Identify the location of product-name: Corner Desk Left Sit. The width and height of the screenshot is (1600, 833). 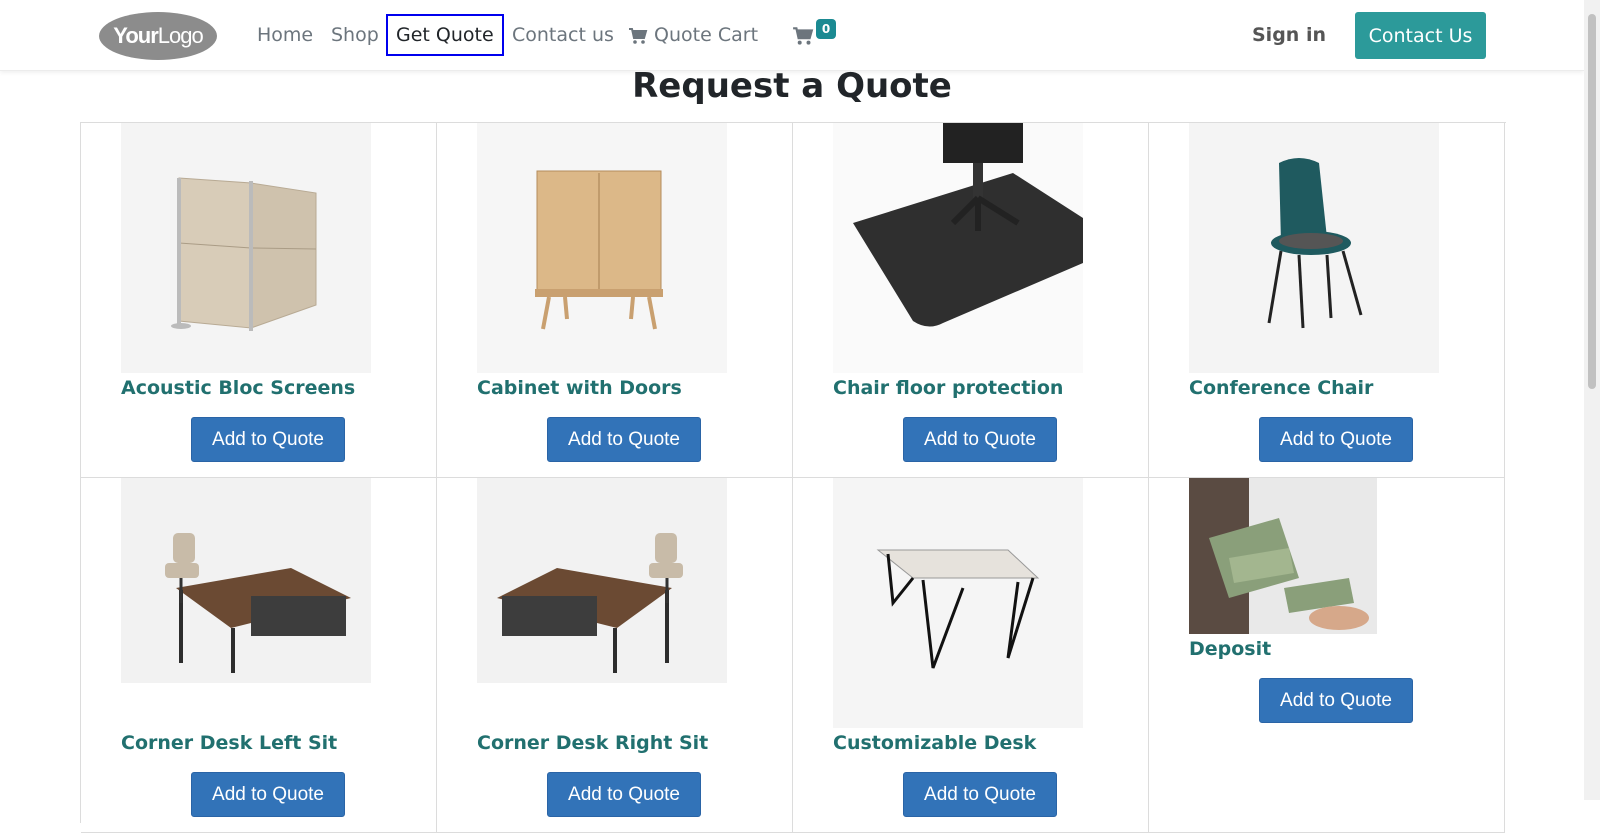
(229, 743).